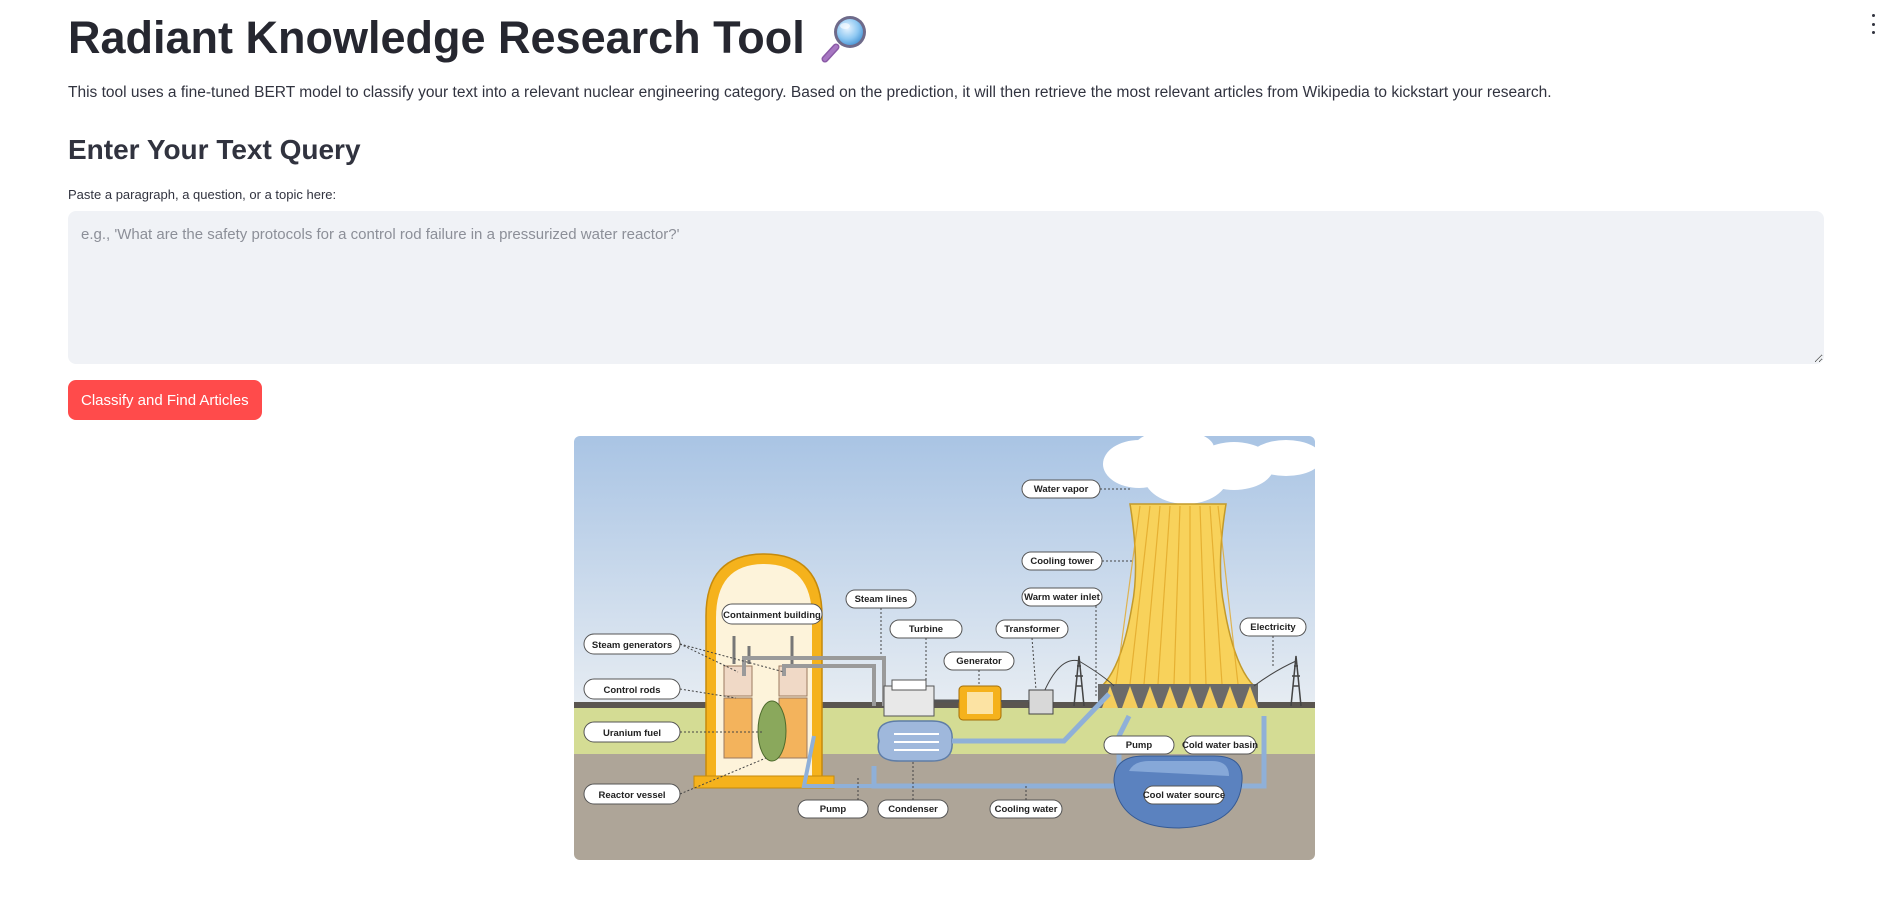 The height and width of the screenshot is (900, 1892). I want to click on svg-text: Warm water inlet, so click(1062, 597).